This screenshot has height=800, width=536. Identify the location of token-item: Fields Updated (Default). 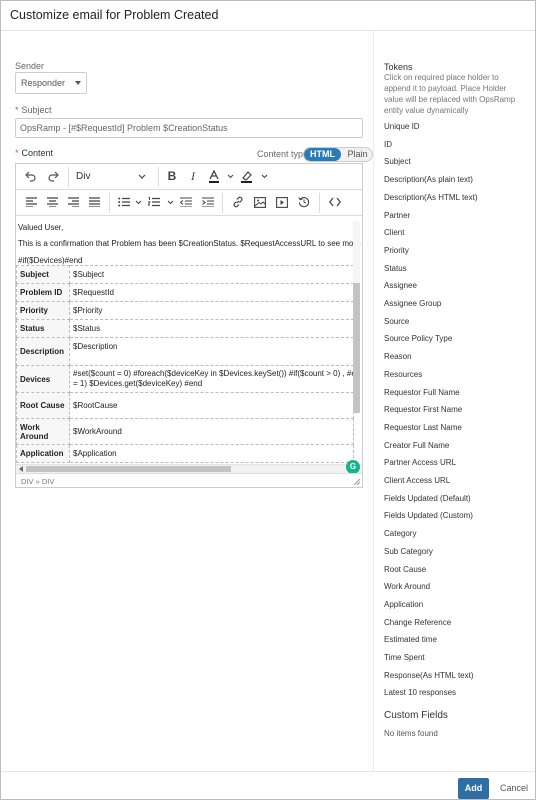
(427, 498).